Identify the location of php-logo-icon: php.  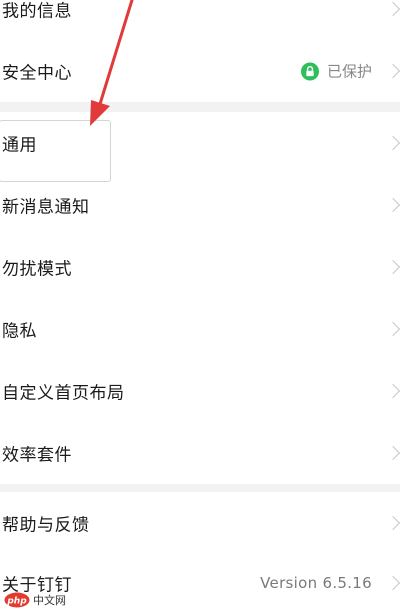
(17, 600).